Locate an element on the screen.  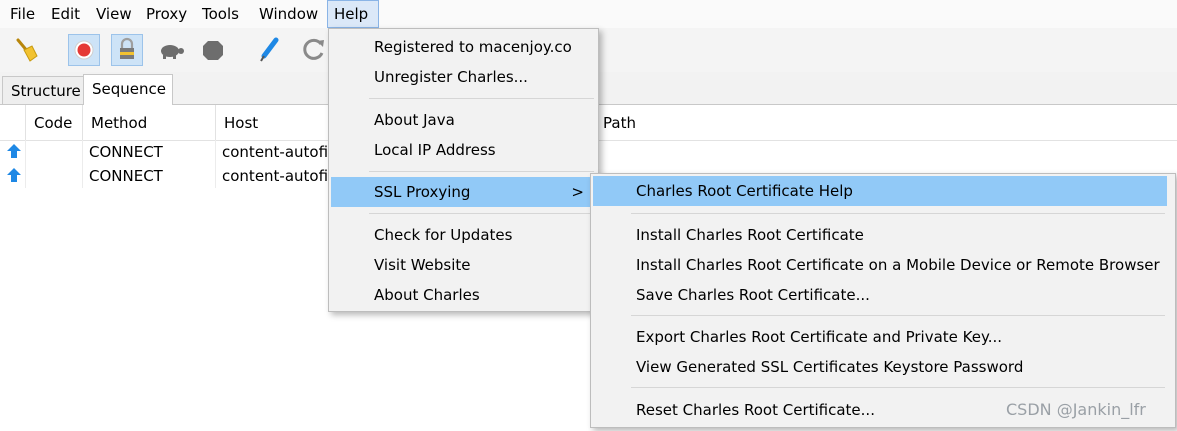
menu-window: Window is located at coordinates (288, 14).